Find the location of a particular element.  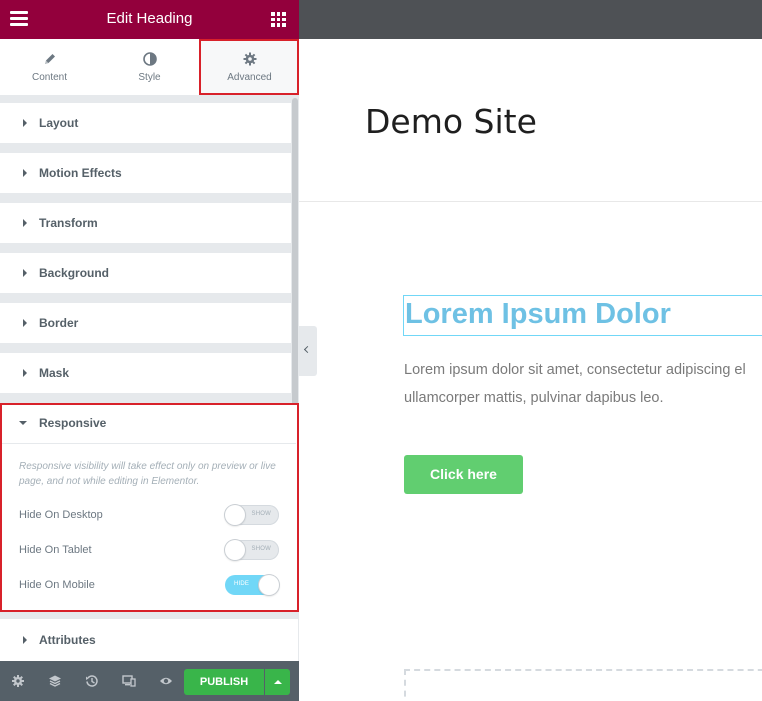

add-section-dropzone is located at coordinates (583, 685).